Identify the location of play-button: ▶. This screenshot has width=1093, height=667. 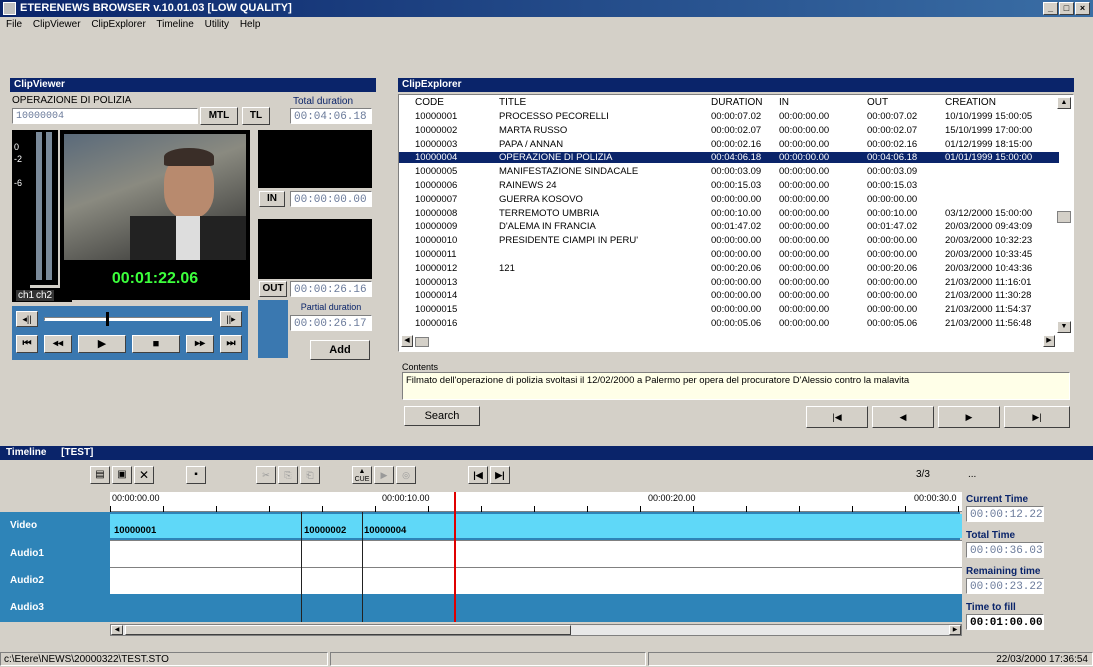
(102, 344).